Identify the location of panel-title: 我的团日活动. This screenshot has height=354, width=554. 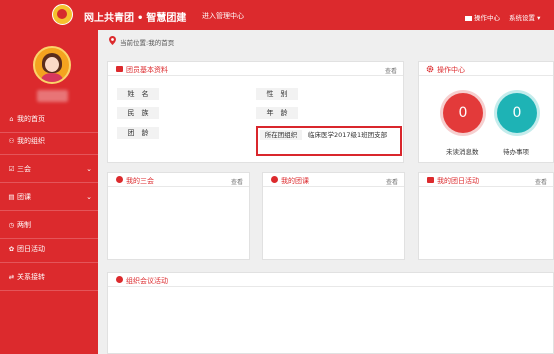
(458, 181).